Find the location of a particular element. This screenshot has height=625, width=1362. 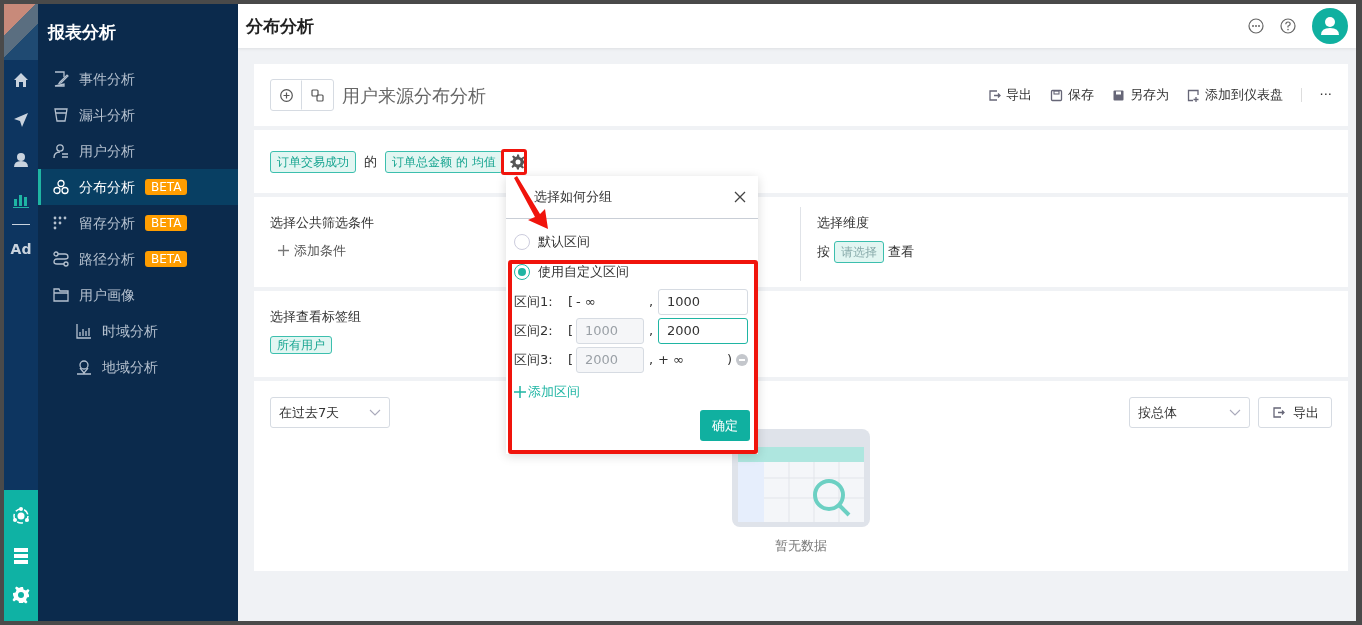

prefix-text: 按 is located at coordinates (823, 251).